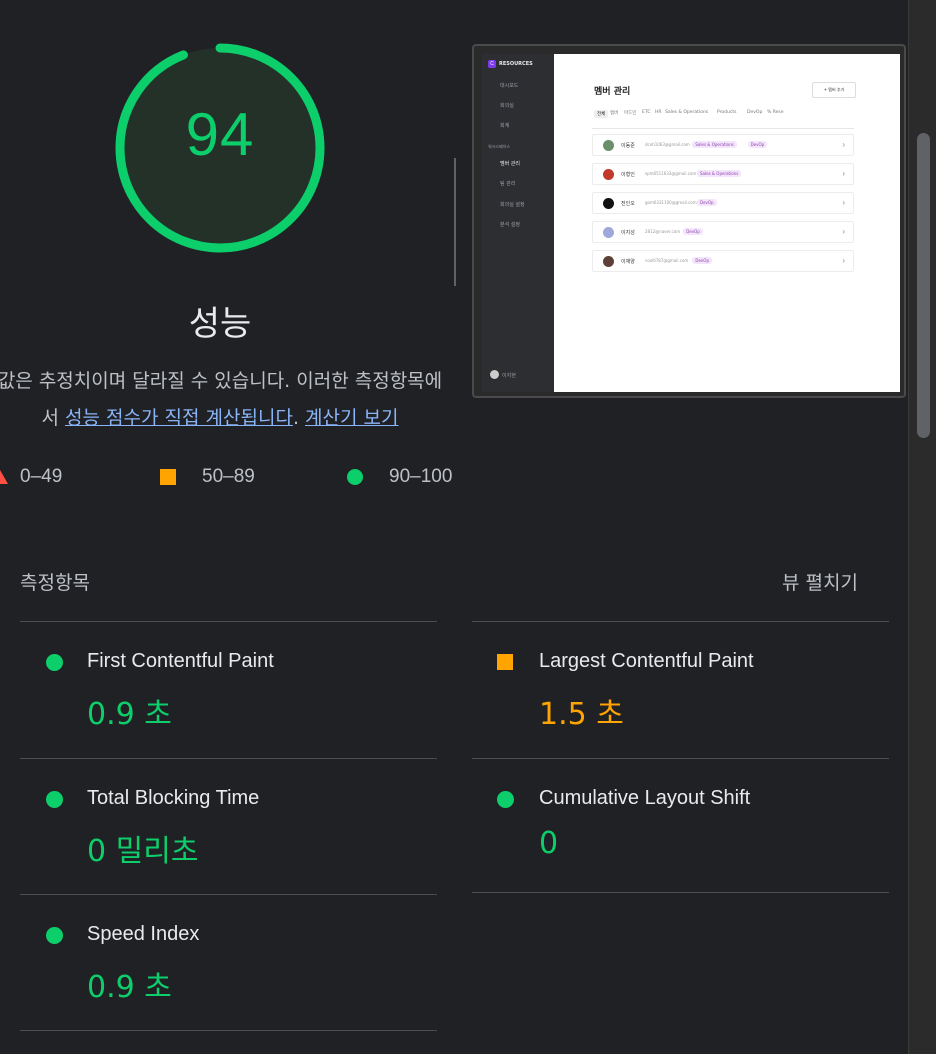 The height and width of the screenshot is (1054, 936). Describe the element at coordinates (671, 202) in the screenshot. I see `member-email: gom6331100@gmail.com` at that location.